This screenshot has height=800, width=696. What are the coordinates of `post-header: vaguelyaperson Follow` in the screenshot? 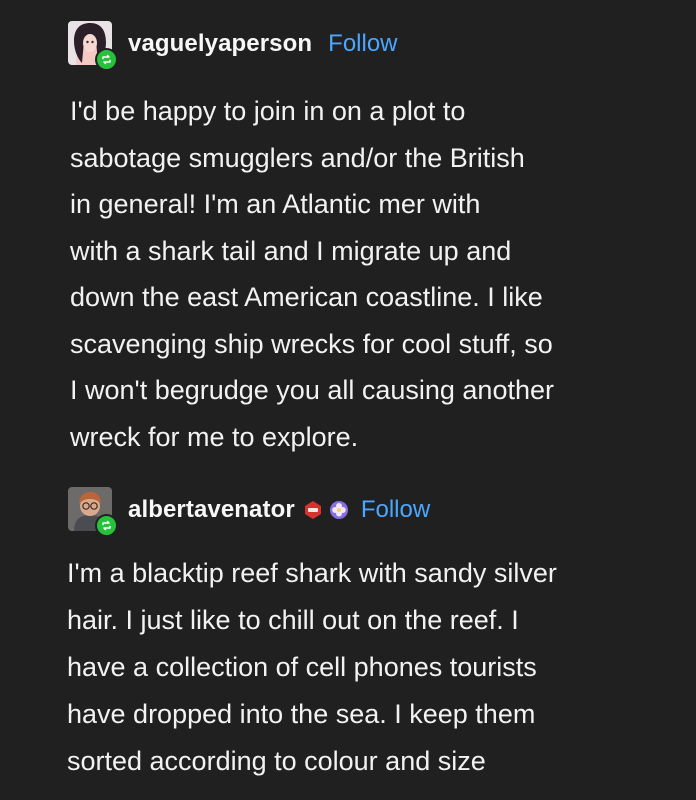 It's located at (233, 44).